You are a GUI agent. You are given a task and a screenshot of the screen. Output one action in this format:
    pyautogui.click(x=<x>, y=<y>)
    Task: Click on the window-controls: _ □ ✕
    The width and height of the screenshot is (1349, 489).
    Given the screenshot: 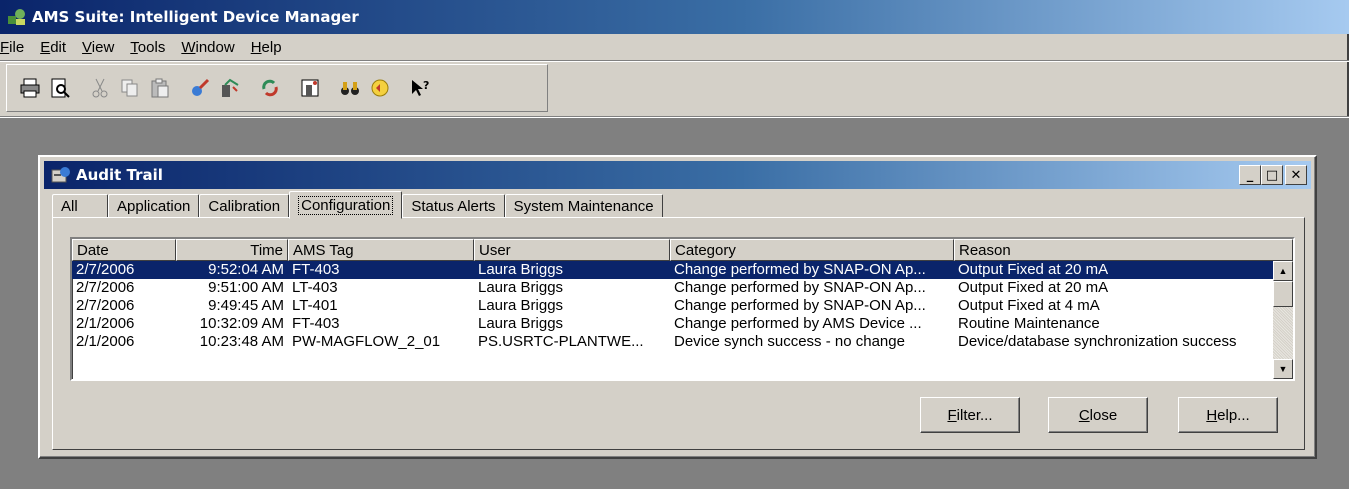 What is the action you would take?
    pyautogui.click(x=1273, y=175)
    